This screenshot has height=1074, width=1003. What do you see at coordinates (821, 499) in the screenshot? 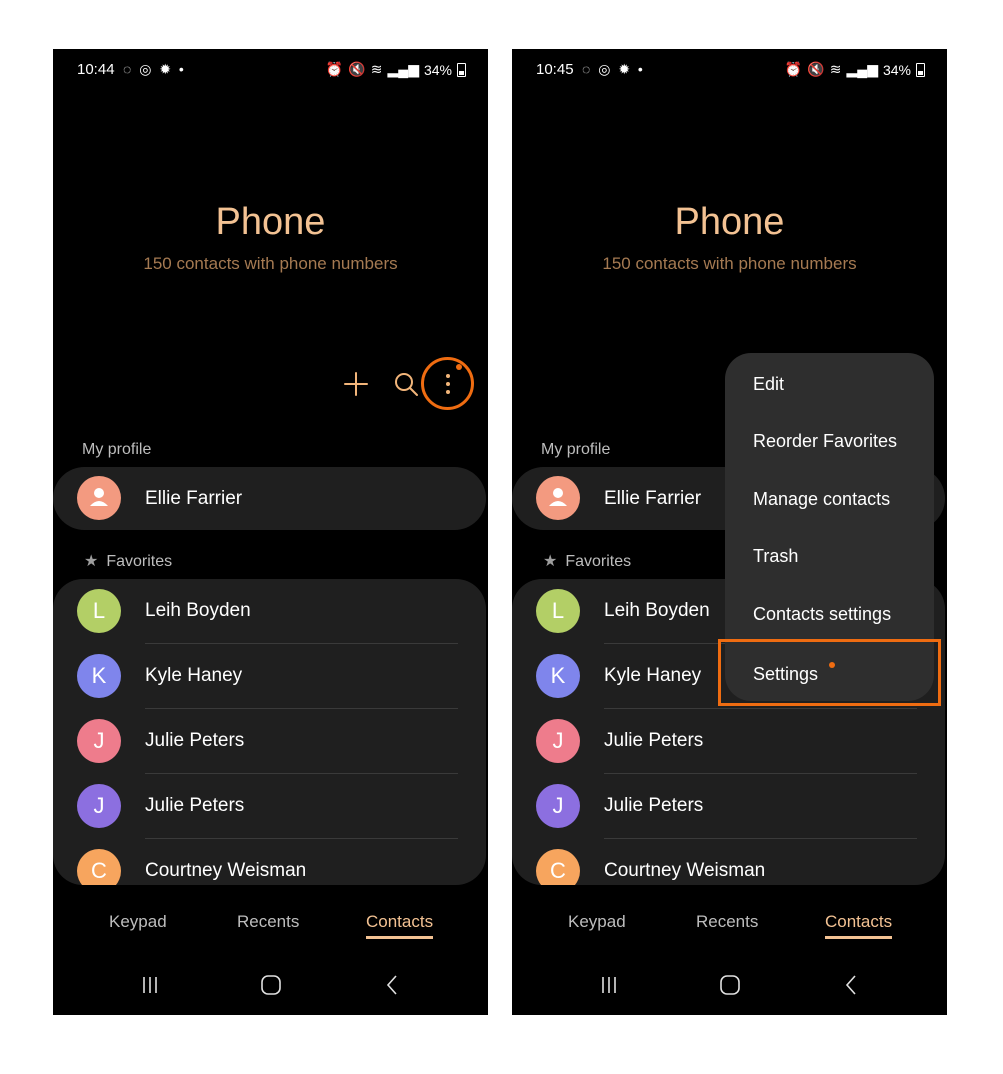
I see `menu-item-manage-contacts: Manage contacts` at bounding box center [821, 499].